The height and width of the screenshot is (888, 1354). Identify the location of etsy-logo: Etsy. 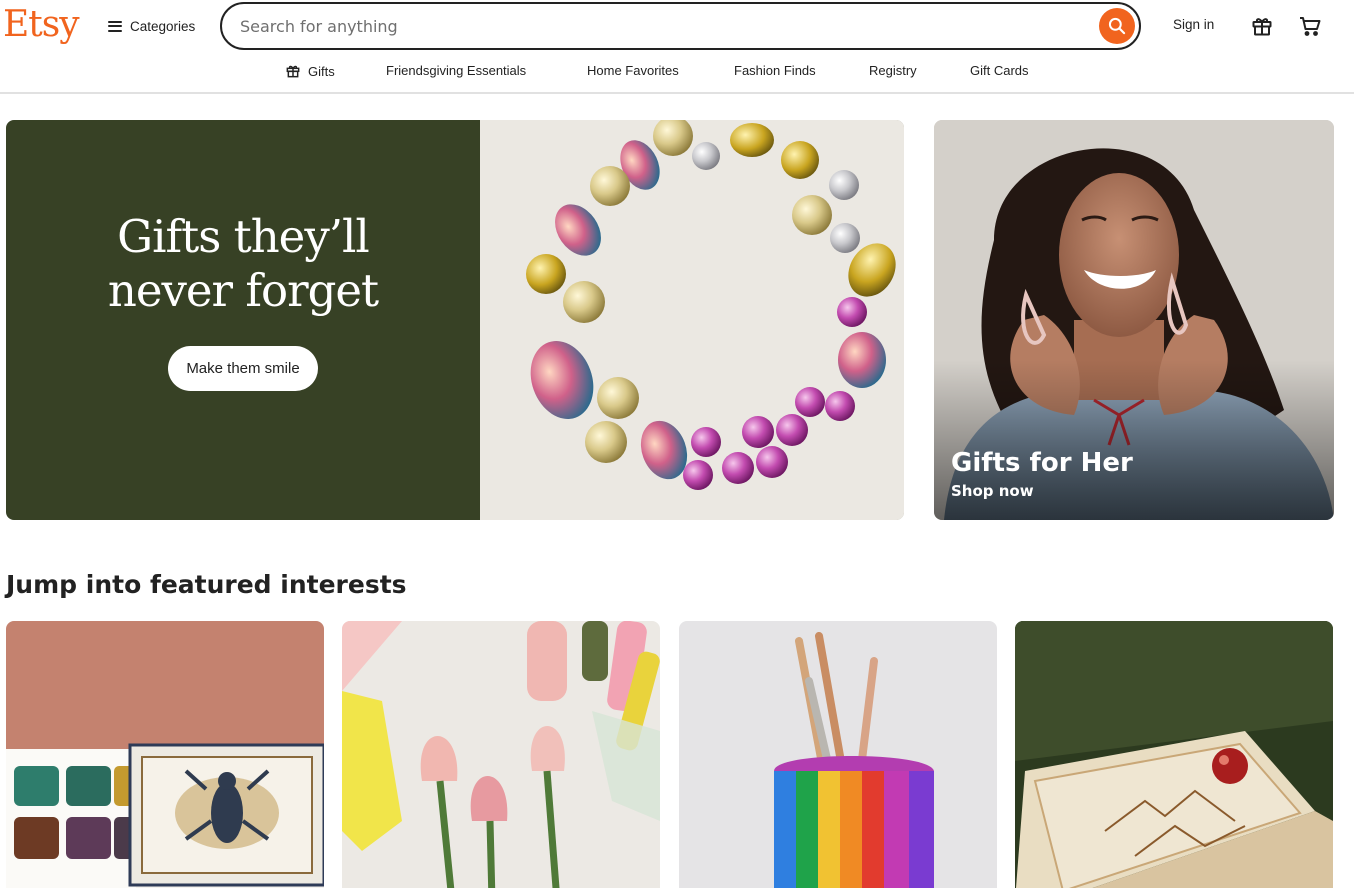
(41, 25).